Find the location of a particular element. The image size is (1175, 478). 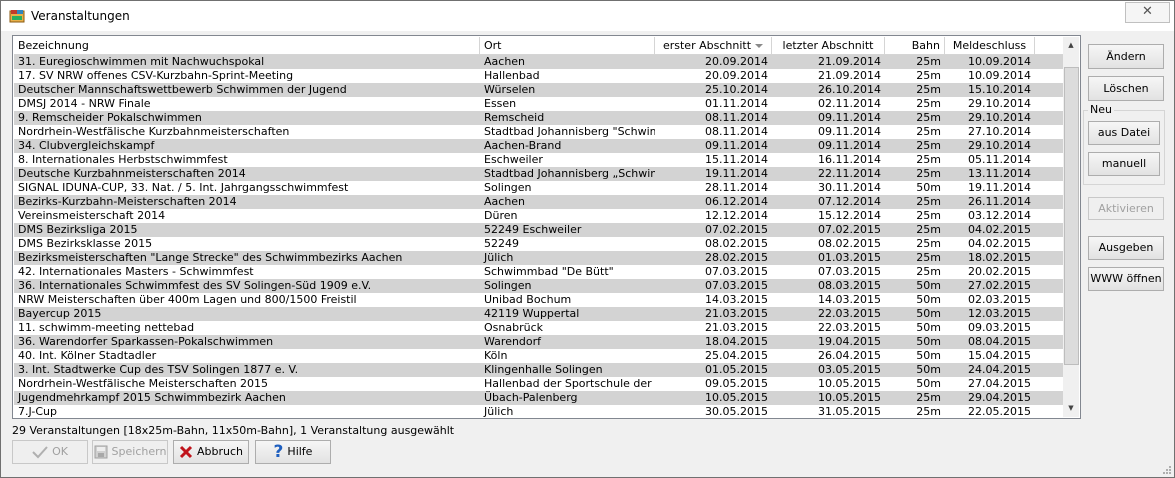

cell-first-section: 20.09.2014 is located at coordinates (736, 61).